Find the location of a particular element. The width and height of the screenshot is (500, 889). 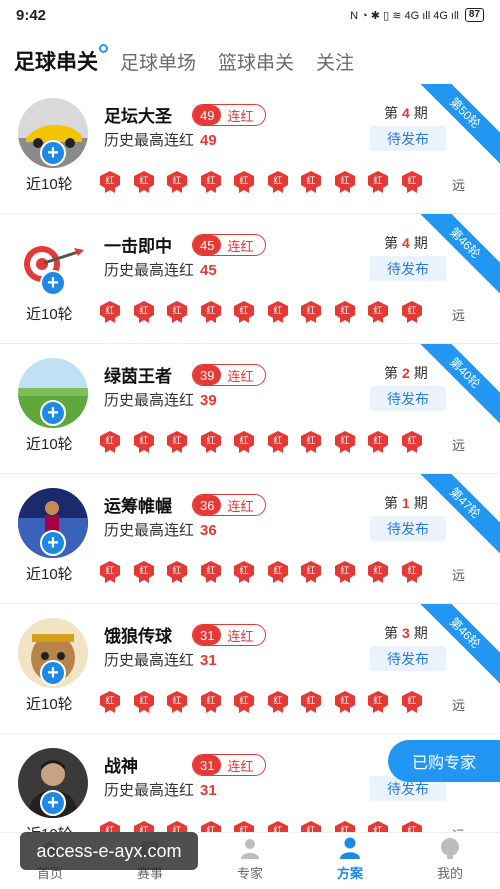

tab-football-parlay: 足球串关 is located at coordinates (61, 60).